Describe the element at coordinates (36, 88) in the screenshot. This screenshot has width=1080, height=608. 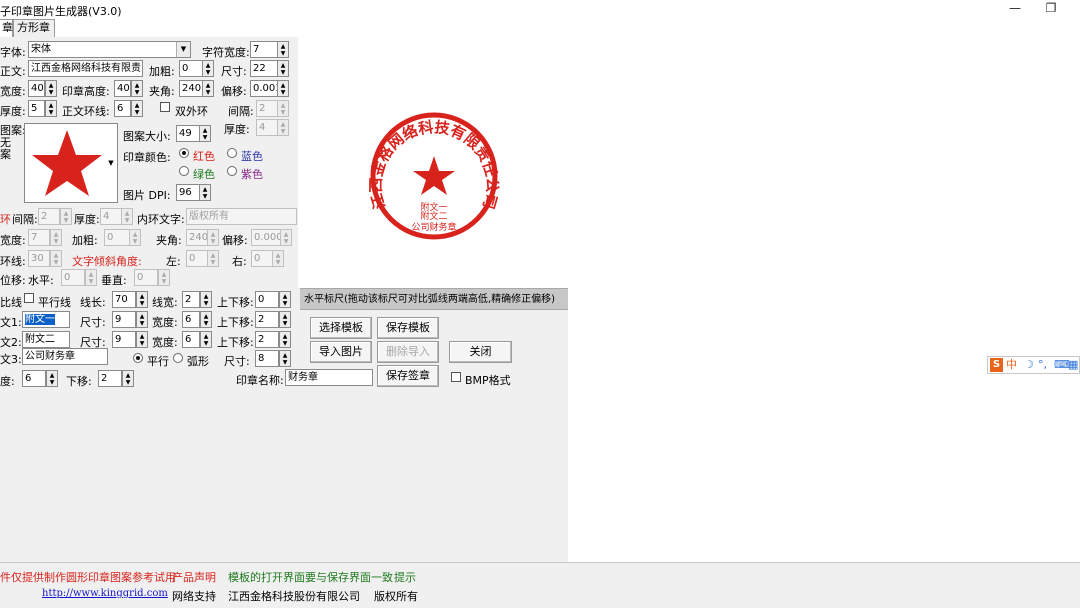
I see `width-input: 40` at that location.